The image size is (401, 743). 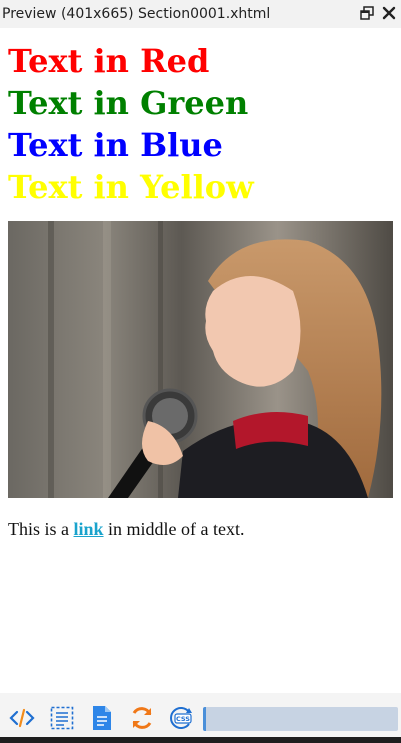 What do you see at coordinates (22, 718) in the screenshot?
I see `code-view-icon` at bounding box center [22, 718].